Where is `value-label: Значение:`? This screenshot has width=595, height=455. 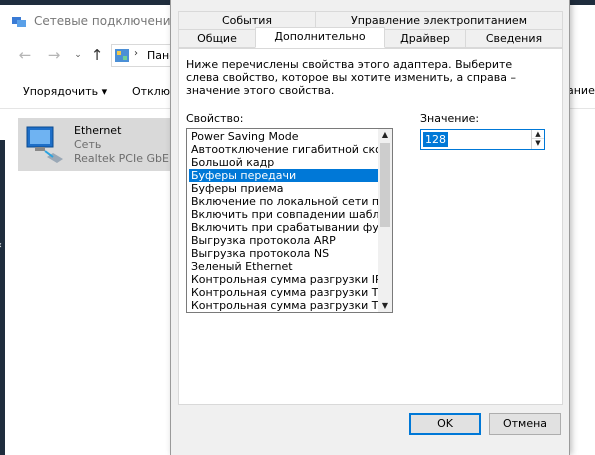 value-label: Значение: is located at coordinates (450, 118).